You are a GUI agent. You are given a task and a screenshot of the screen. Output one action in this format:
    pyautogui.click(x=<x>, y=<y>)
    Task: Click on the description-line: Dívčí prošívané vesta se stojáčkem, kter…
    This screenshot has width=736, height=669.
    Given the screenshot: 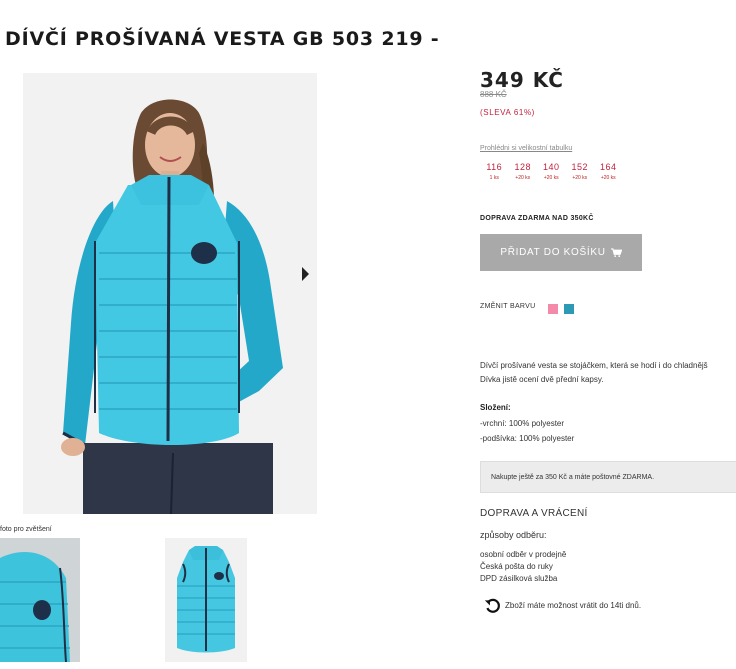 What is the action you would take?
    pyautogui.click(x=594, y=365)
    